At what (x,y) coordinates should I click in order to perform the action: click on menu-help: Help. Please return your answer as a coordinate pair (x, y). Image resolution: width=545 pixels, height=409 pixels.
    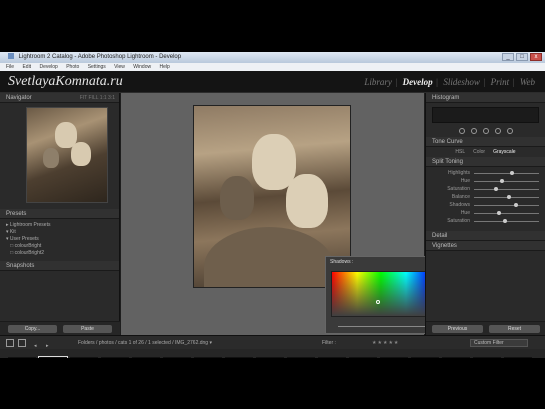
    Looking at the image, I should click on (164, 67).